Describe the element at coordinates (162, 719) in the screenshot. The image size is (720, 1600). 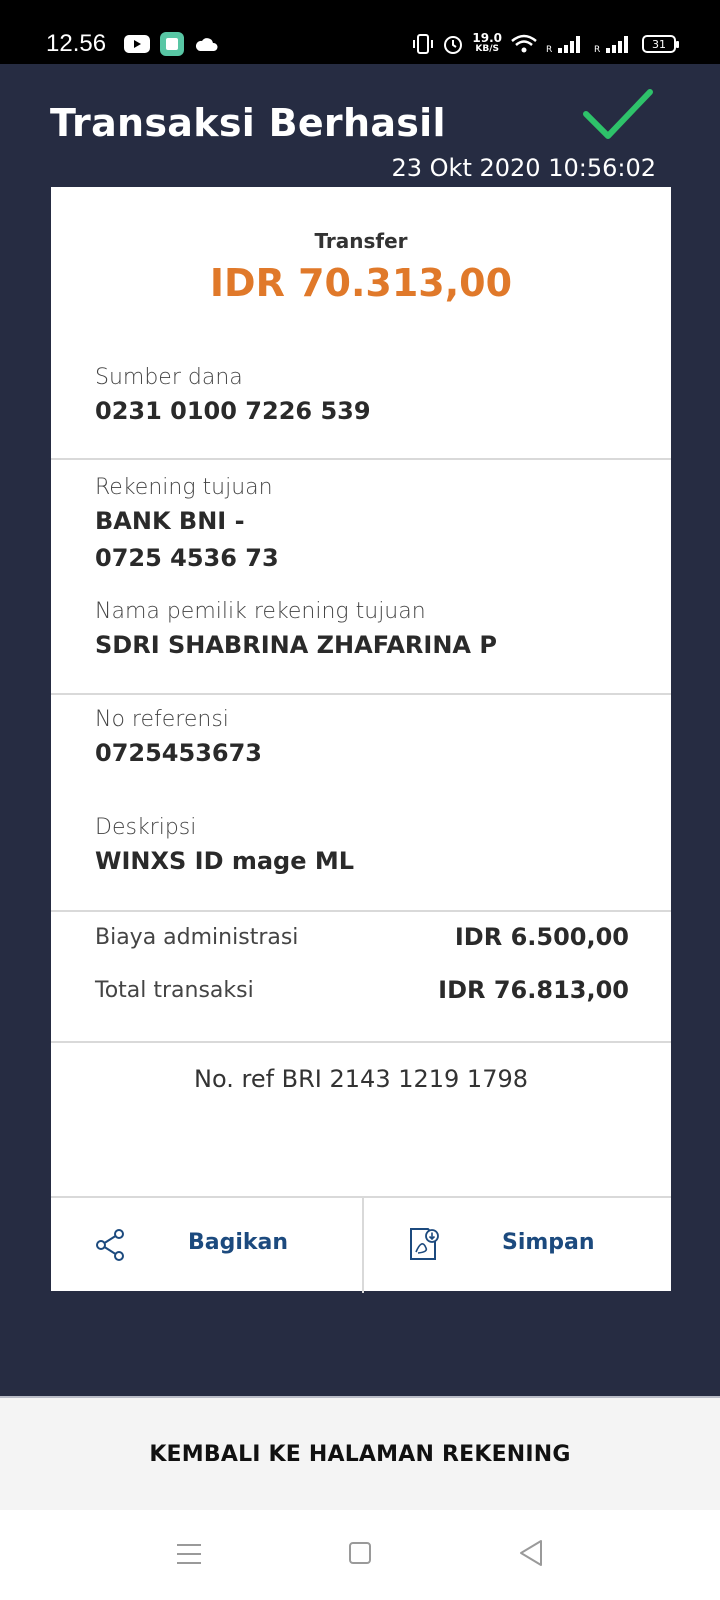
I see `reference-label: No referensi` at that location.